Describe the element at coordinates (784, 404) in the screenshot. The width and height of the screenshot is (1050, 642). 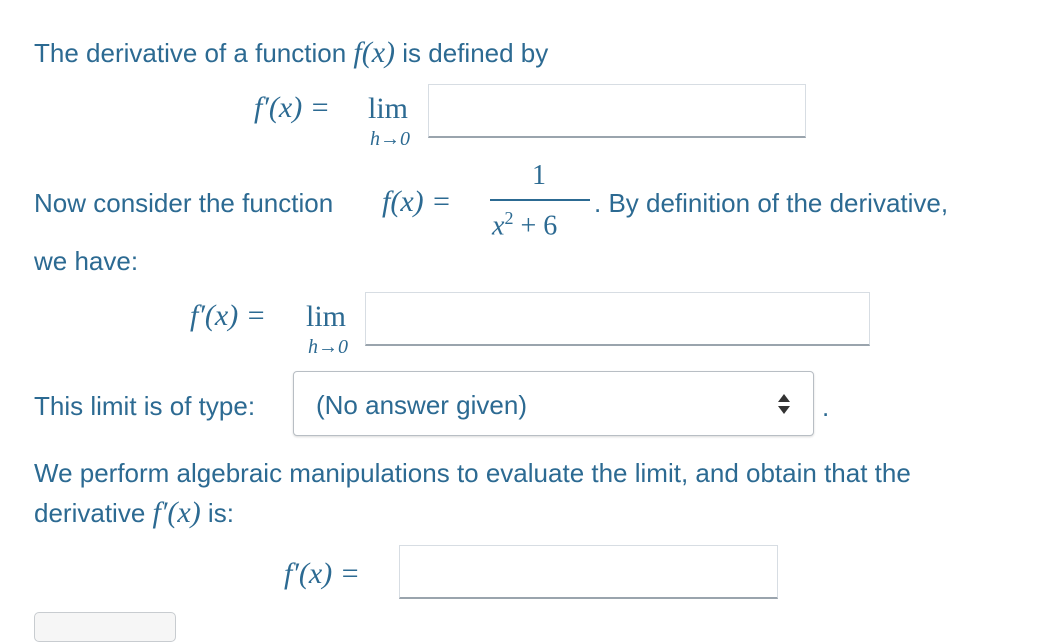
I see `select-updown-arrows-icon` at that location.